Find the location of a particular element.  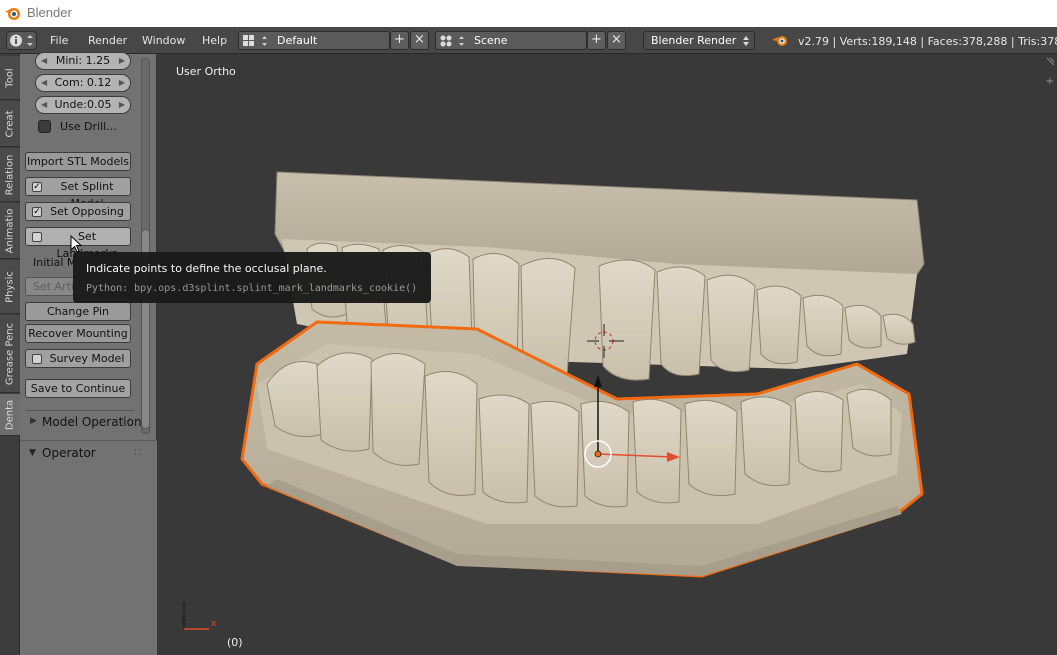

current-frame-label: (0) is located at coordinates (235, 642).